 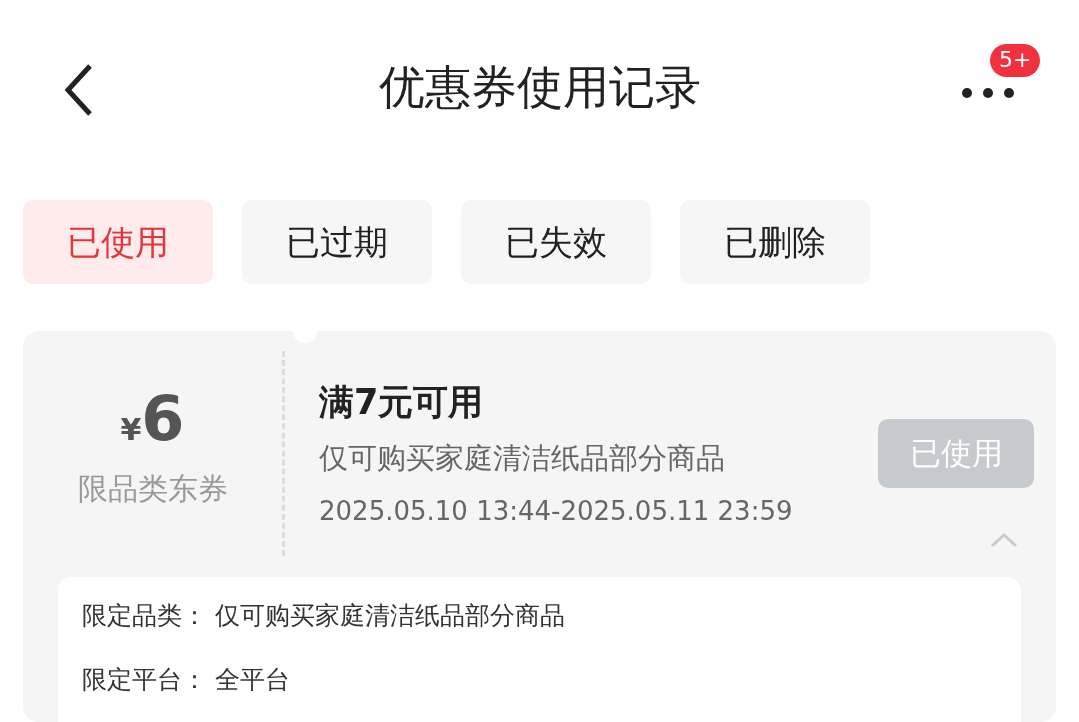 I want to click on filter-tab: 已失效, so click(x=556, y=242).